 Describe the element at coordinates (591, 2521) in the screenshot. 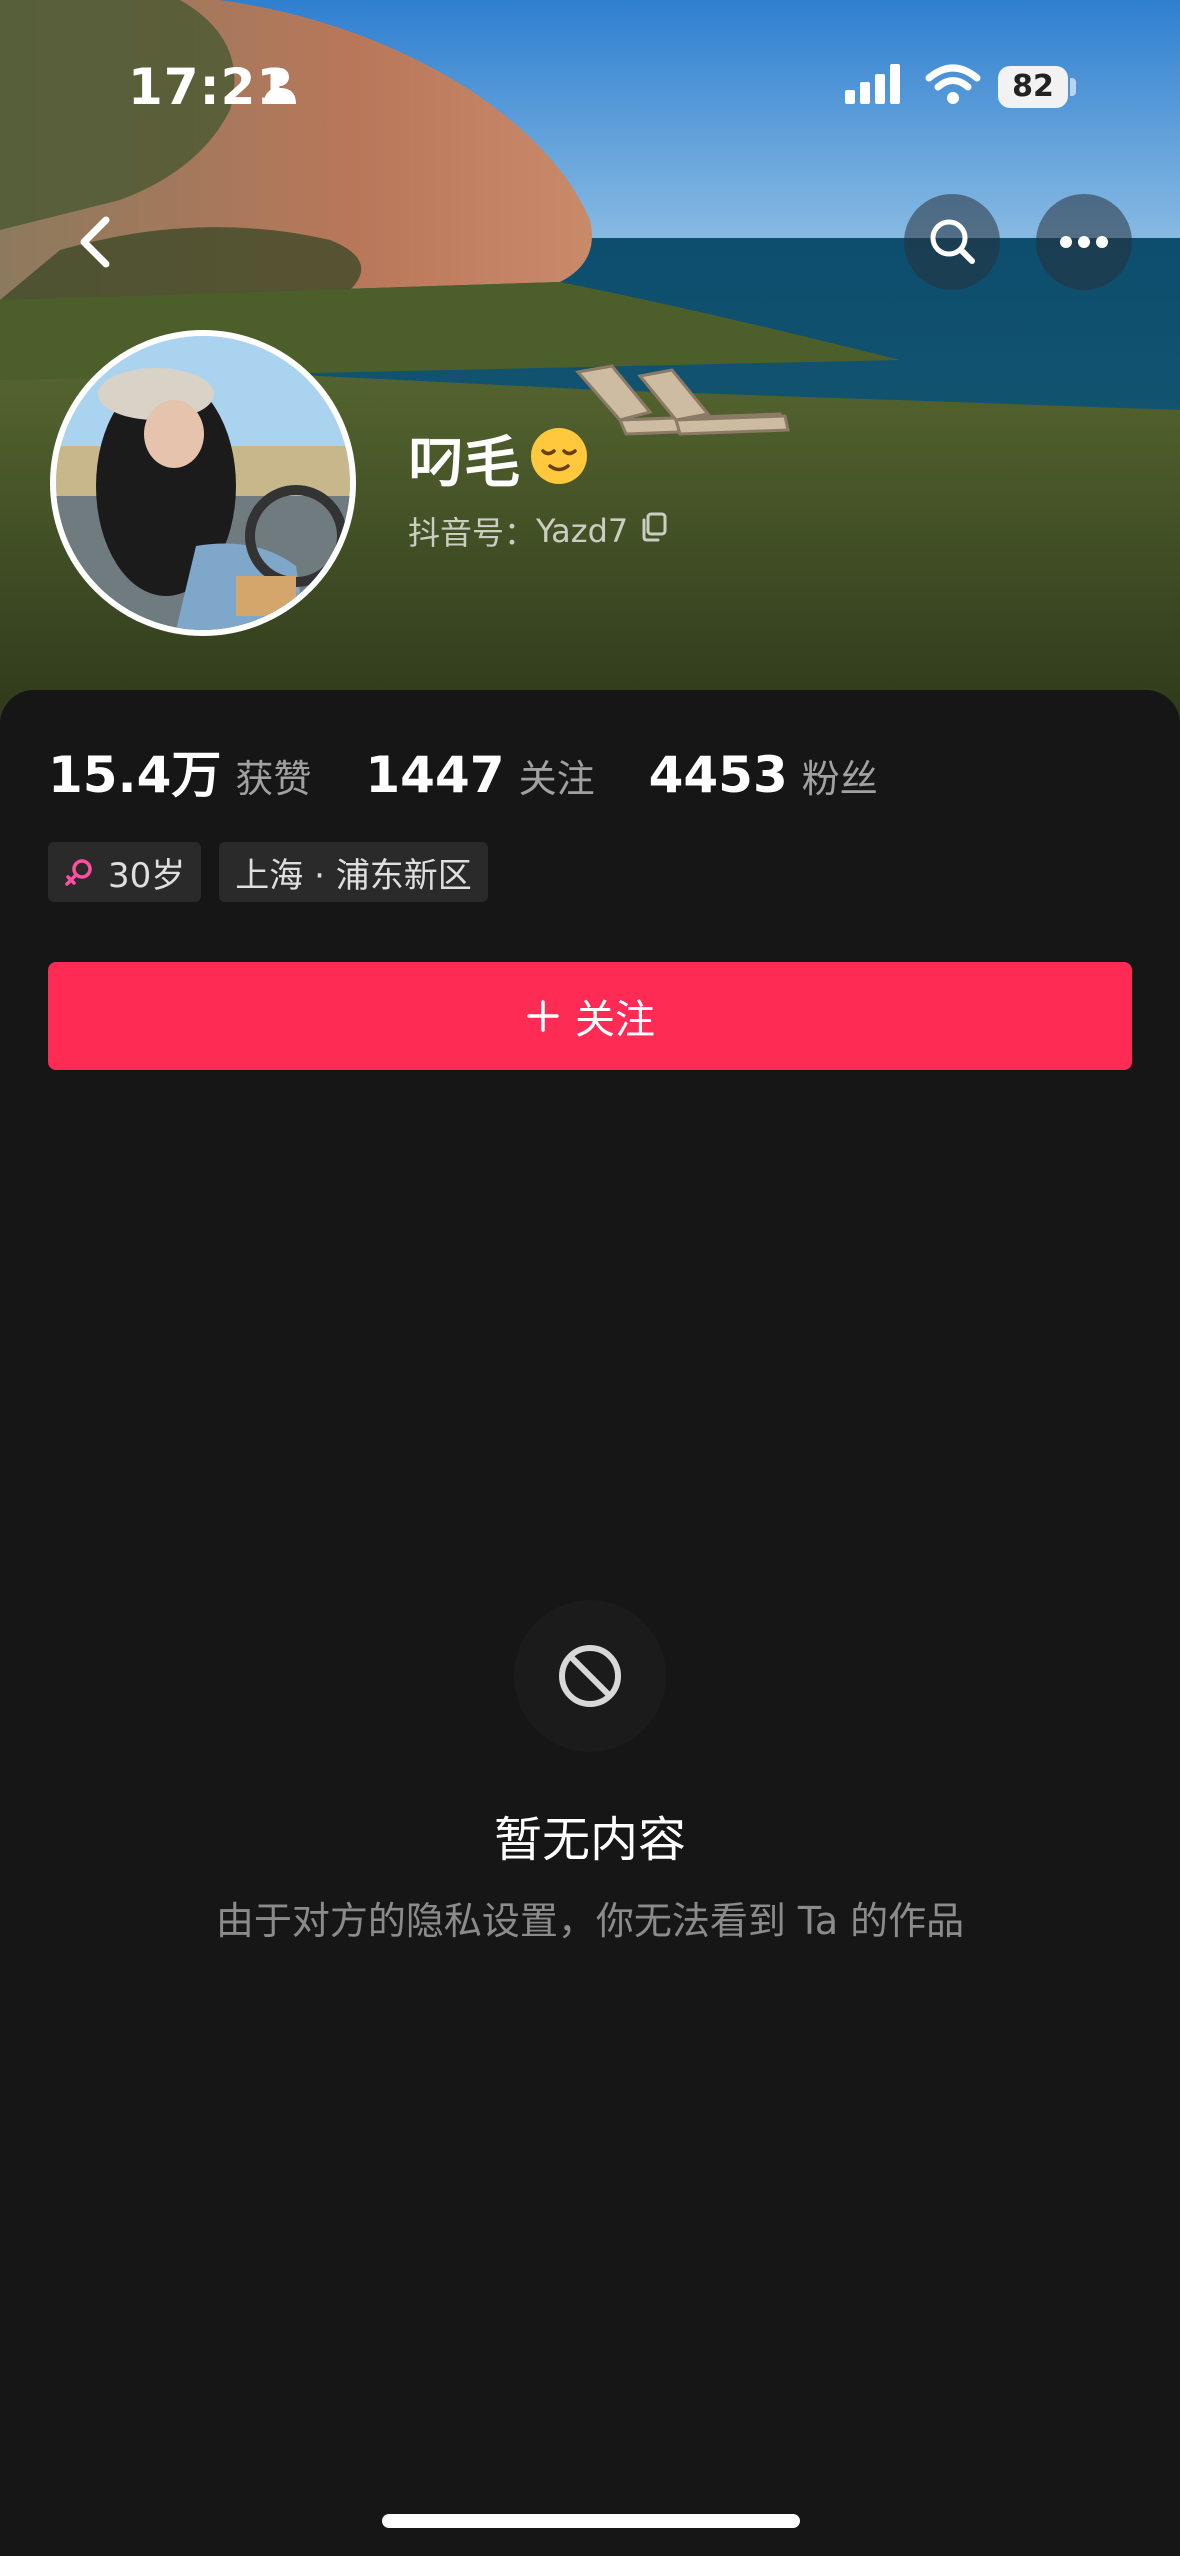

I see `home-indicator` at that location.